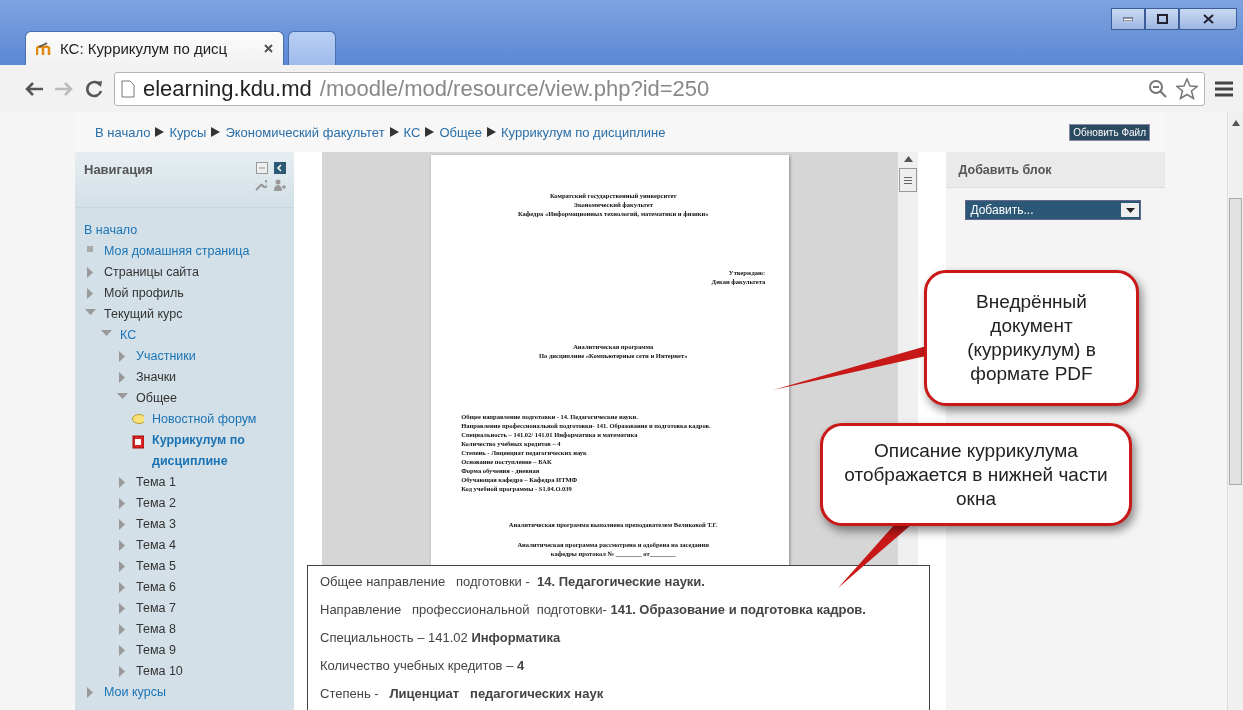 The width and height of the screenshot is (1243, 710). I want to click on nav-tree-item: Общее, so click(205, 398).